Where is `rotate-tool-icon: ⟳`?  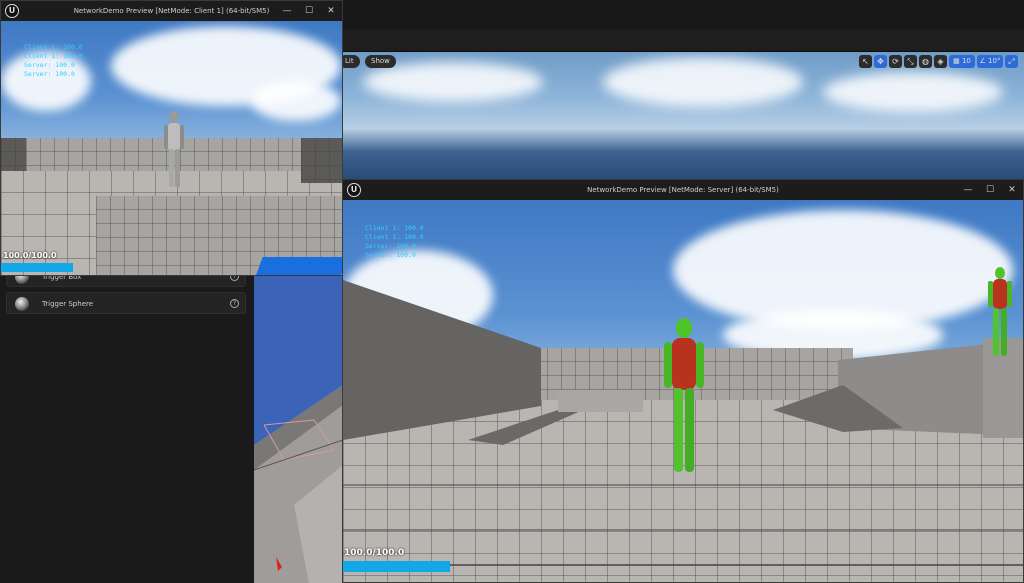
rotate-tool-icon: ⟳ is located at coordinates (895, 61).